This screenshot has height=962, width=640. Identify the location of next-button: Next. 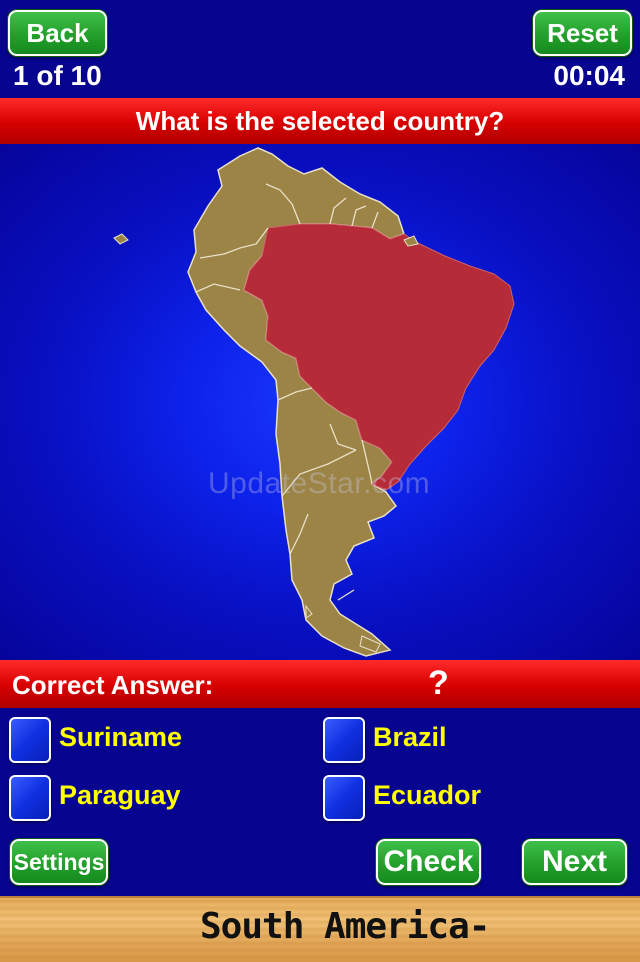
(574, 862).